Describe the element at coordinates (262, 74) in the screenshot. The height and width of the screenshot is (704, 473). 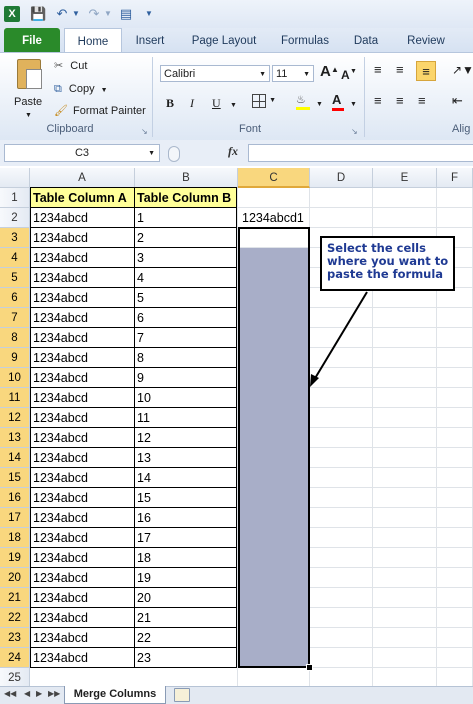
I see `font-name-dropdown-icon: ▼` at that location.